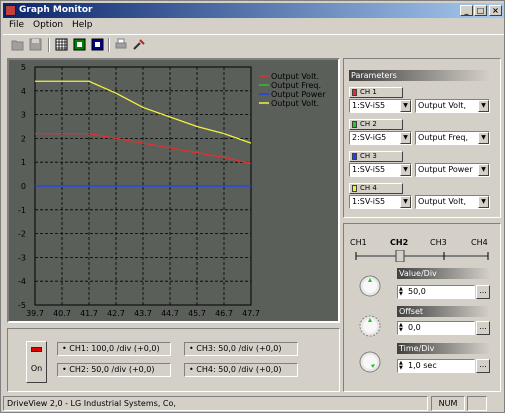 This screenshot has width=505, height=413. Describe the element at coordinates (376, 188) in the screenshot. I see `ch4-button: CH 4` at that location.